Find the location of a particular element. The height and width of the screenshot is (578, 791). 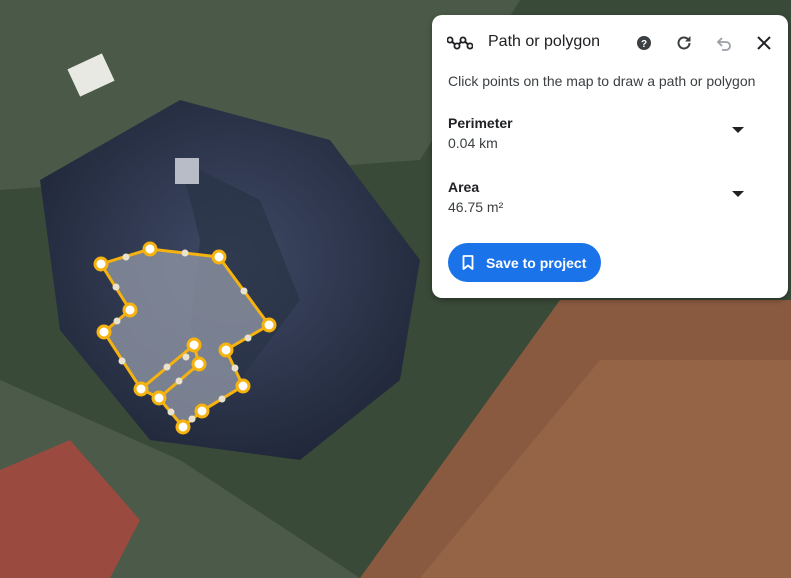

help-button: ? is located at coordinates (644, 43).